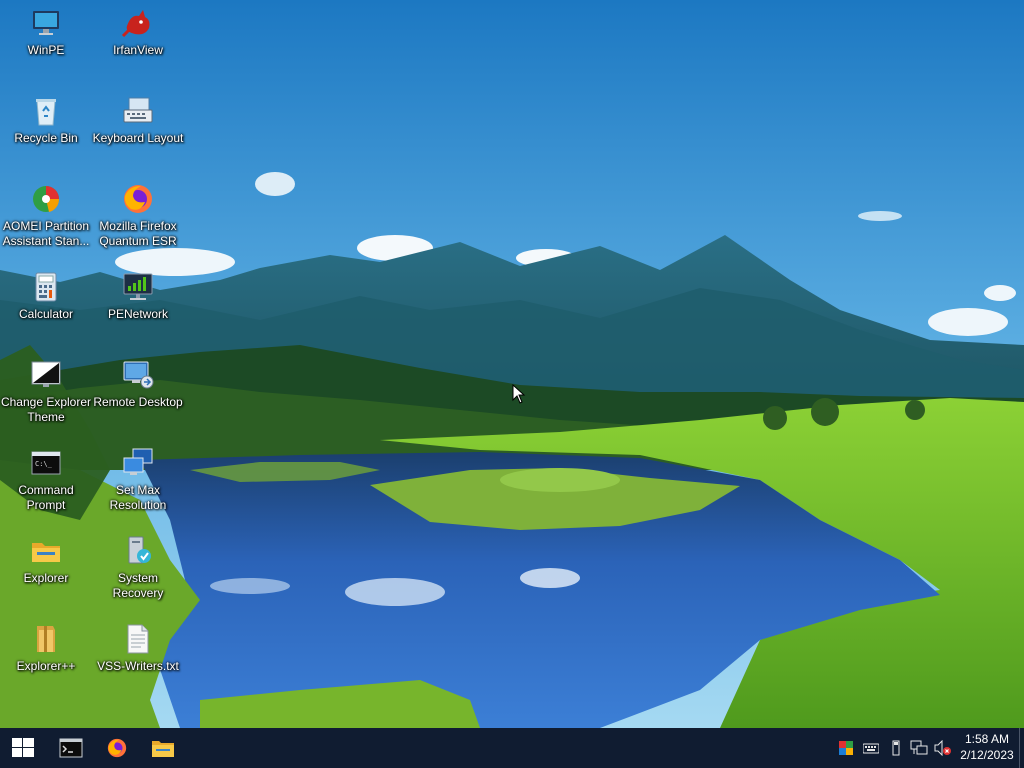  I want to click on taskbar: 1:58 AM 2/12/2023, so click(512, 748).